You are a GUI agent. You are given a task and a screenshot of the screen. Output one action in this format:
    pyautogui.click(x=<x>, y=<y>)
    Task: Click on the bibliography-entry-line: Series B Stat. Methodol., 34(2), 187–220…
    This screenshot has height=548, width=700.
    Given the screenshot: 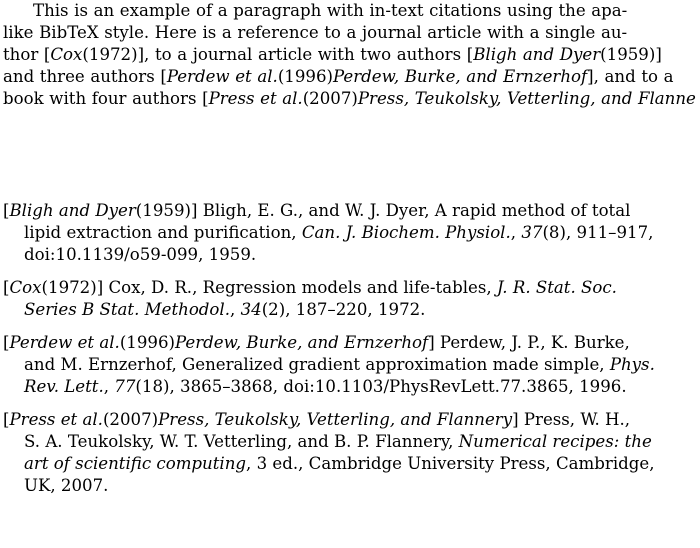 What is the action you would take?
    pyautogui.click(x=360, y=310)
    